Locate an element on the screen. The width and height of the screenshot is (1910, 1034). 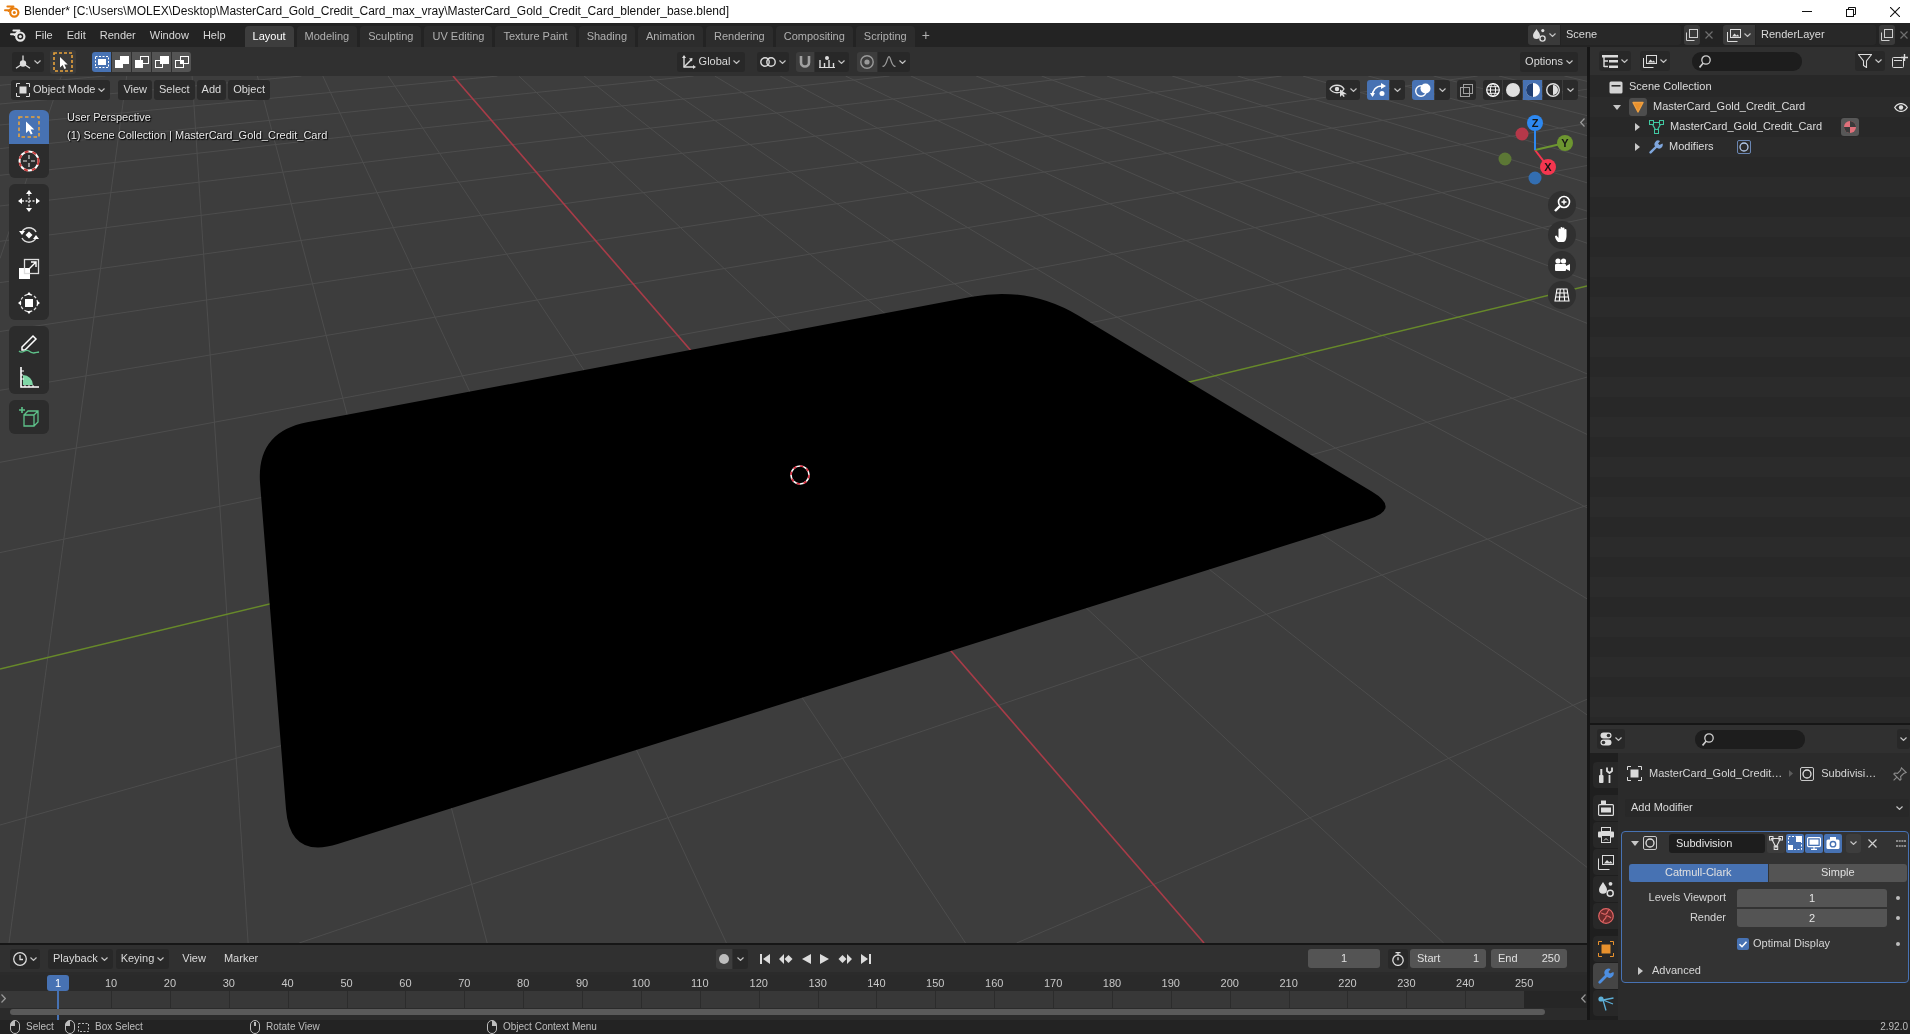
render-toggle is located at coordinates (1833, 843).